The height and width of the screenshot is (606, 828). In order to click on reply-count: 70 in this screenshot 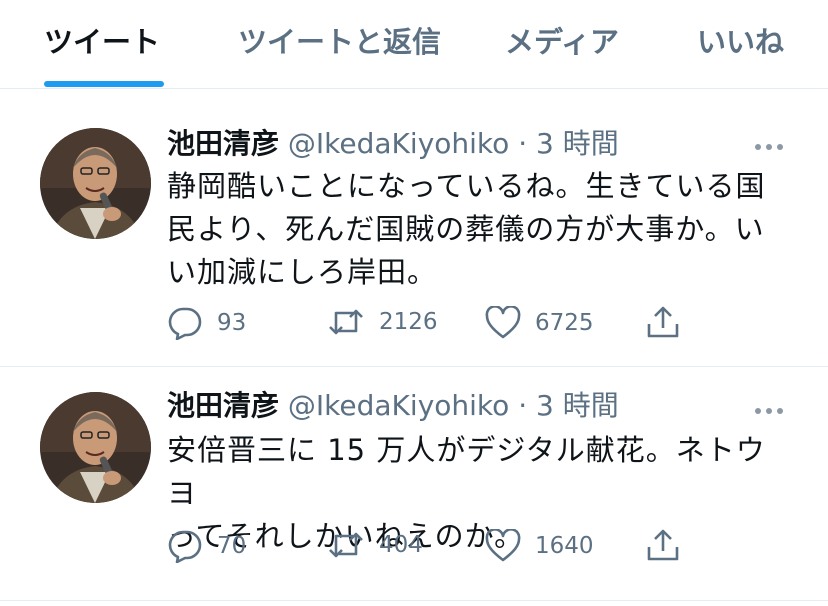, I will do `click(232, 546)`.